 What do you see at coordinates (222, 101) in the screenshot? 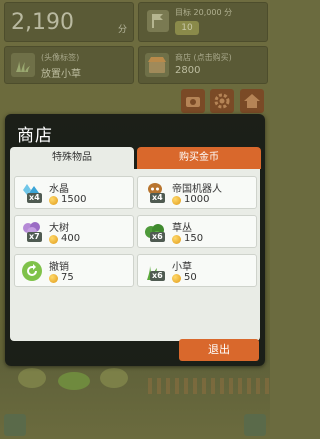
I see `settings-button` at bounding box center [222, 101].